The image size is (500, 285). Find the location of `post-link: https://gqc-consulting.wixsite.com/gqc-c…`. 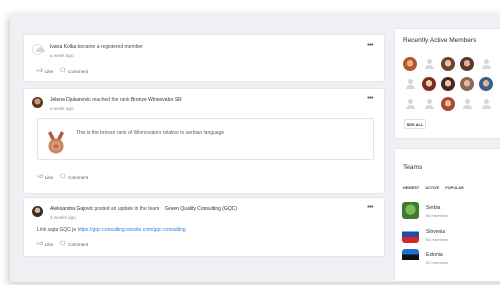

post-link: https://gqc-consulting.wixsite.com/gqc-c… is located at coordinates (132, 230).